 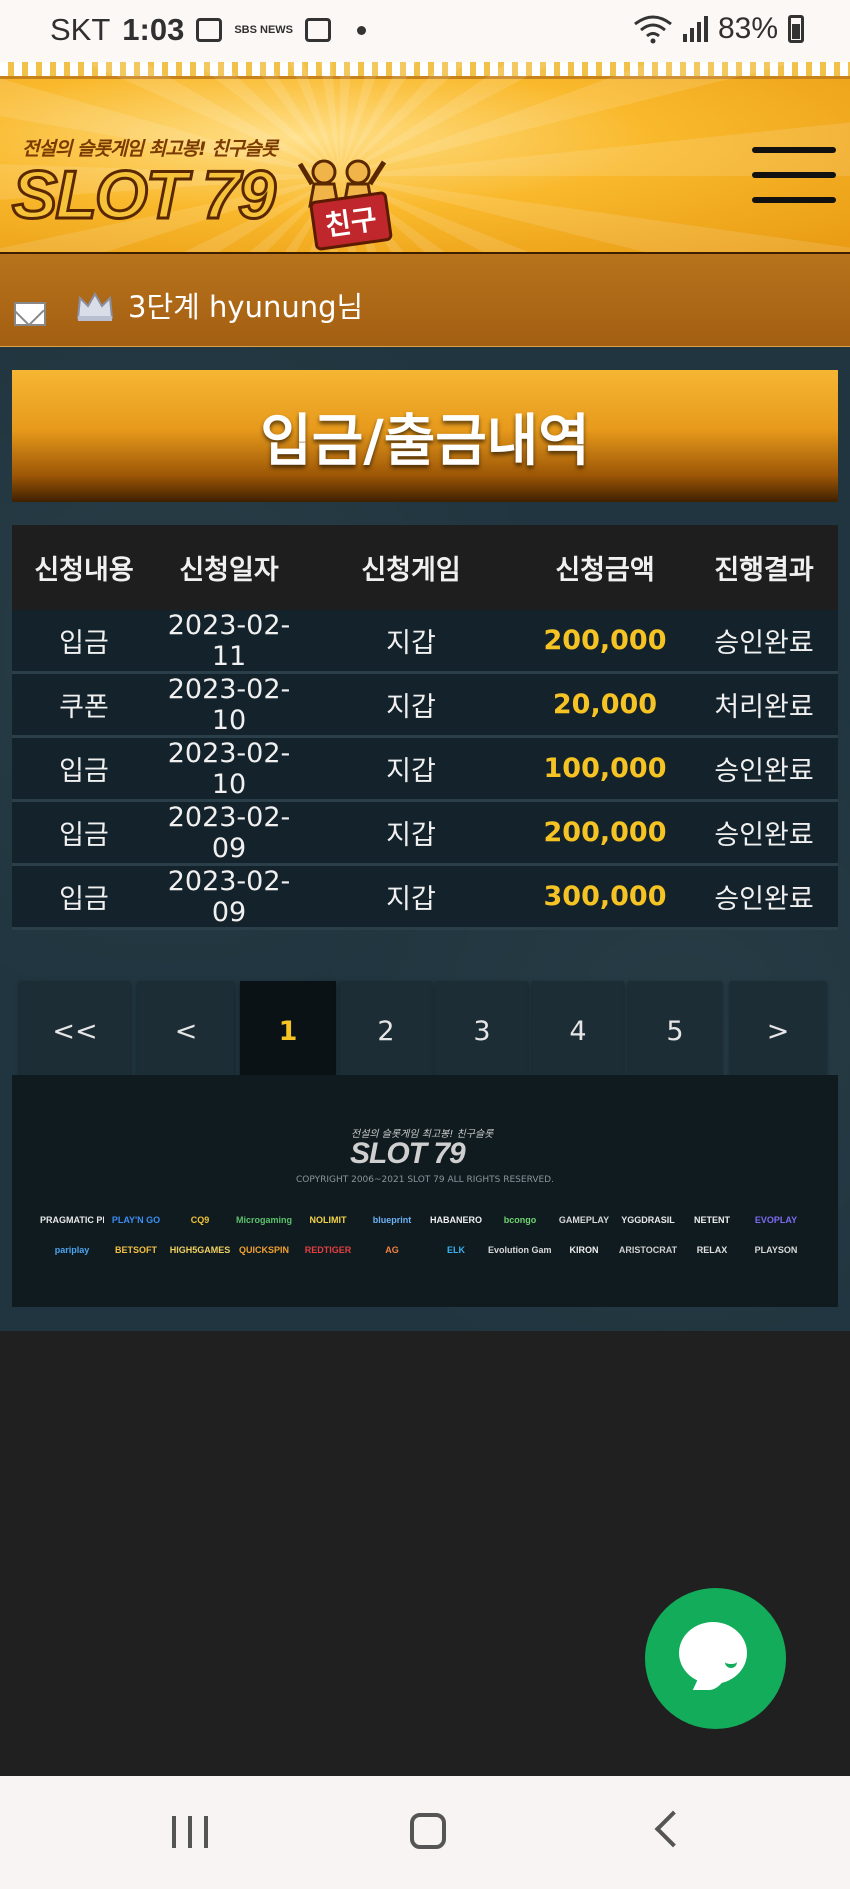 What do you see at coordinates (648, 1220) in the screenshot?
I see `provider-logo: YGGDRASIL` at bounding box center [648, 1220].